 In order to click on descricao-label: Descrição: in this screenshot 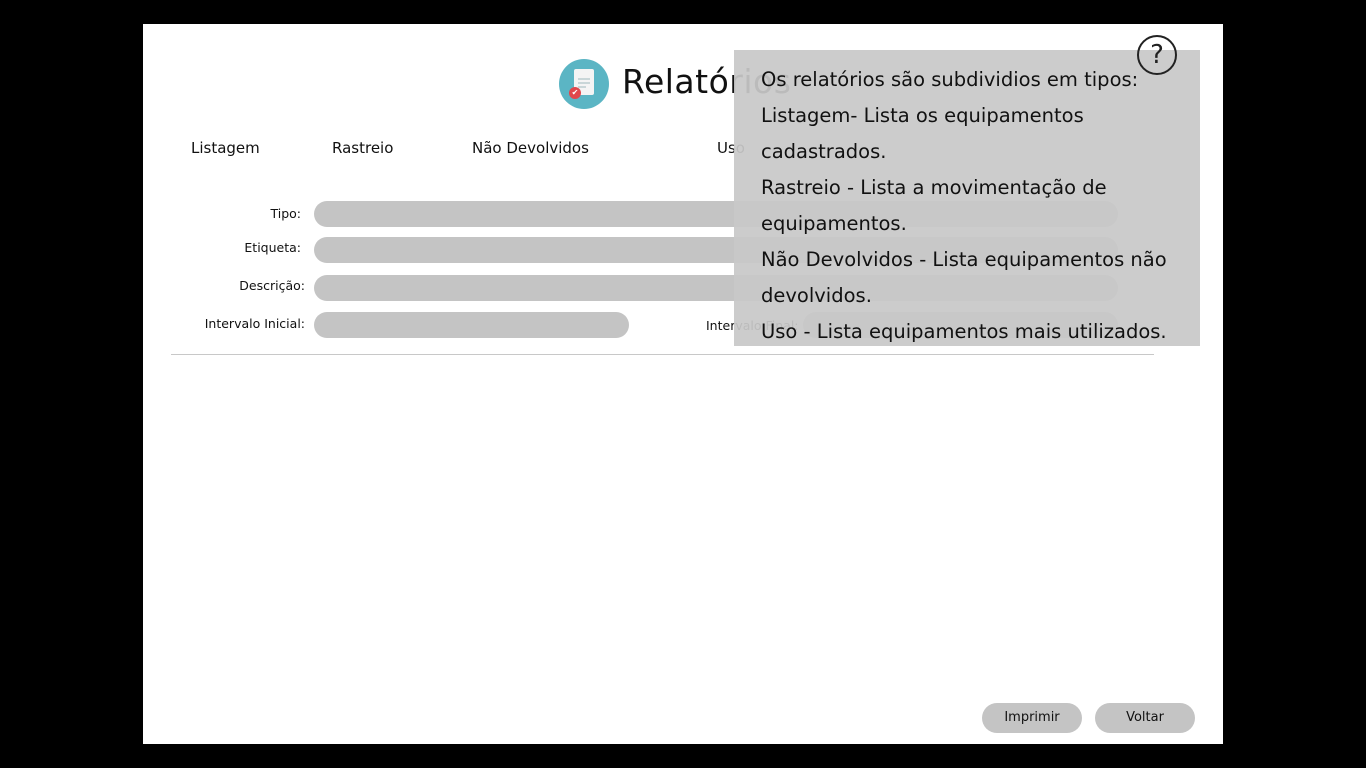, I will do `click(272, 285)`.